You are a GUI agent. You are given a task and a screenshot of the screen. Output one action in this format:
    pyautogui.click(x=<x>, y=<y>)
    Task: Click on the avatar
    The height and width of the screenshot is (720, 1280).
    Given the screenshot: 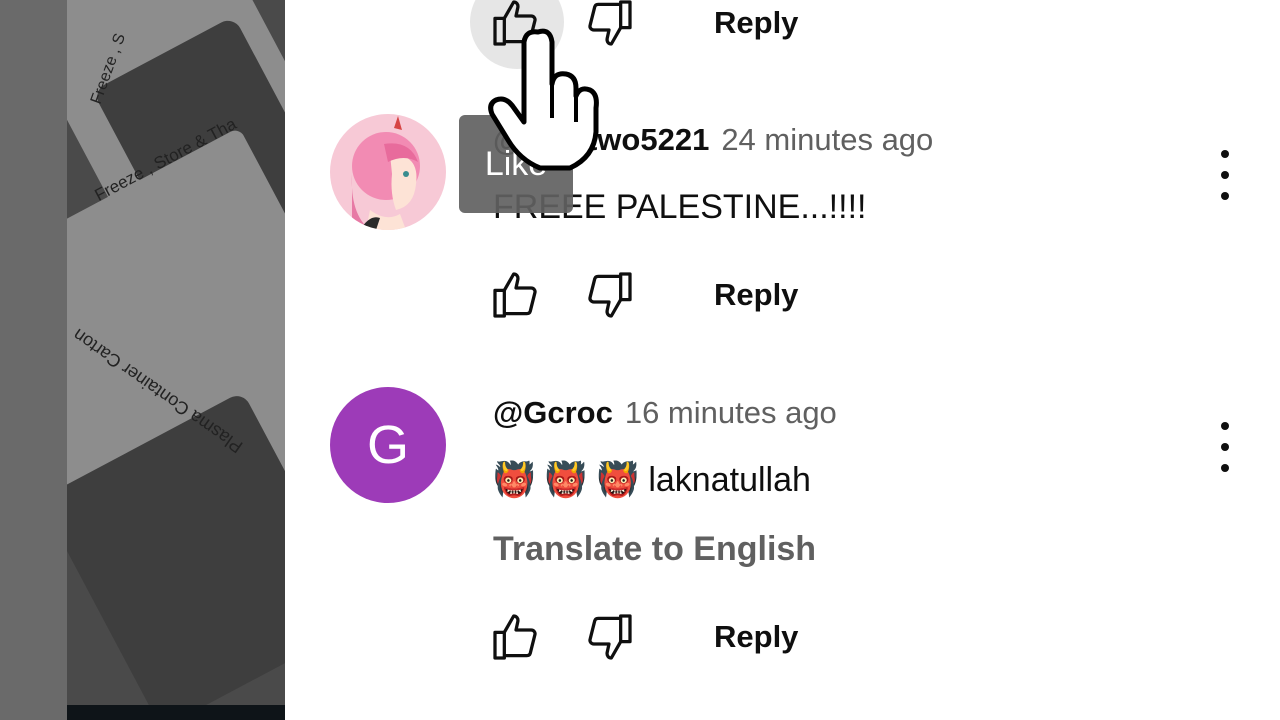 What is the action you would take?
    pyautogui.click(x=388, y=172)
    